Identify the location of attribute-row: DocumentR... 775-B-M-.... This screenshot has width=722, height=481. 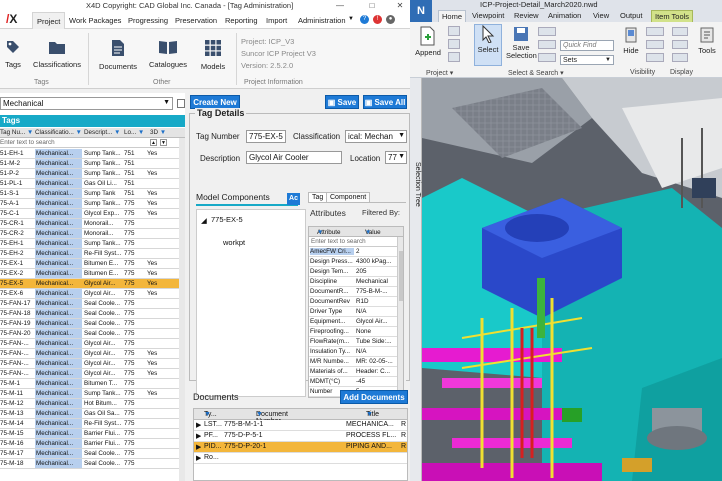
(353, 292).